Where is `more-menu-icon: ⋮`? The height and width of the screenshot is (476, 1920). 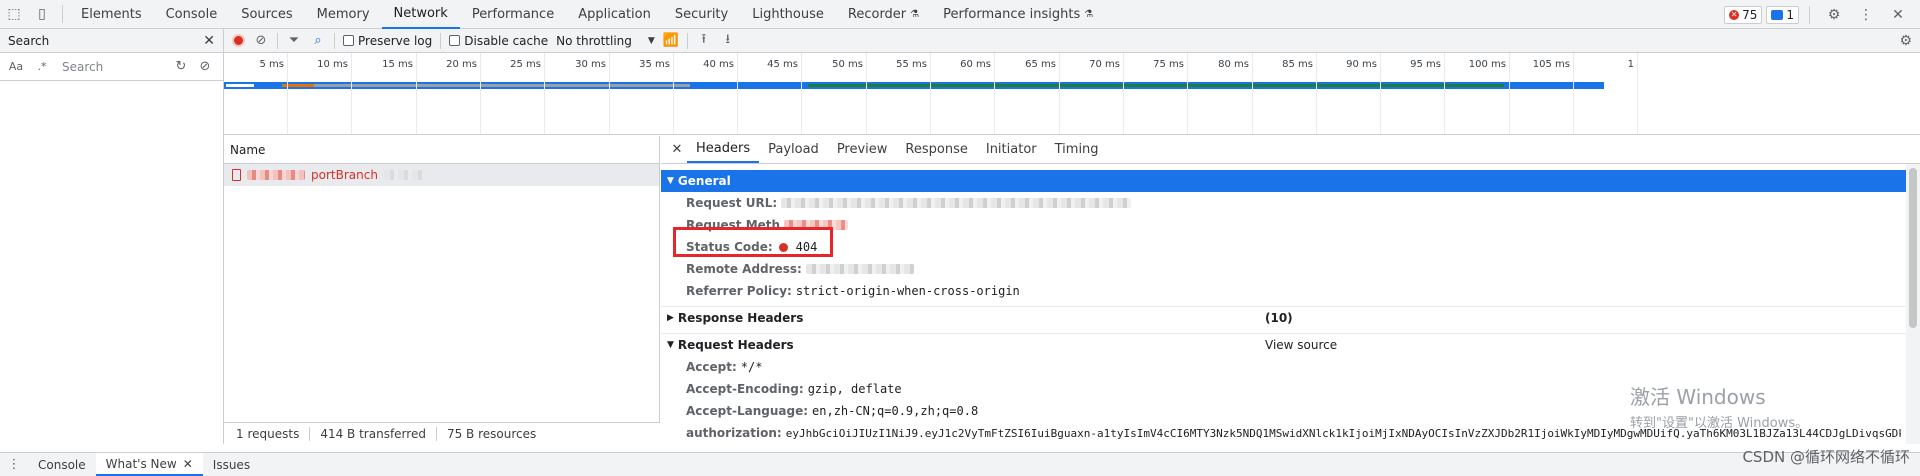
more-menu-icon: ⋮ is located at coordinates (1866, 15).